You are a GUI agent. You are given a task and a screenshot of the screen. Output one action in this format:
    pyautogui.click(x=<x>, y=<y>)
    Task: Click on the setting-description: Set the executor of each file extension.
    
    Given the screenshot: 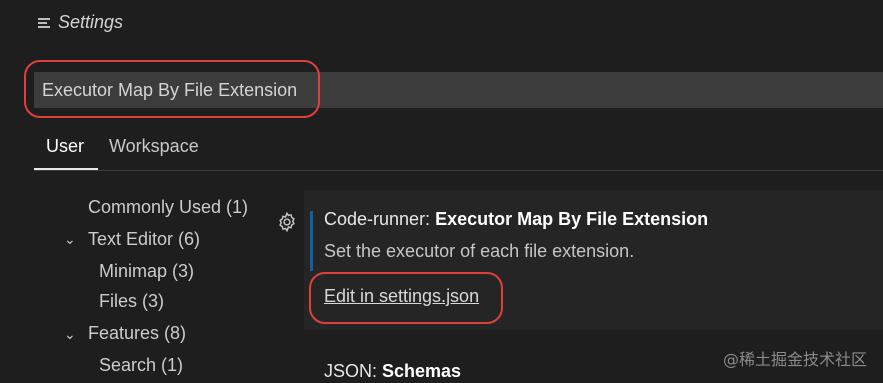 What is the action you would take?
    pyautogui.click(x=479, y=251)
    